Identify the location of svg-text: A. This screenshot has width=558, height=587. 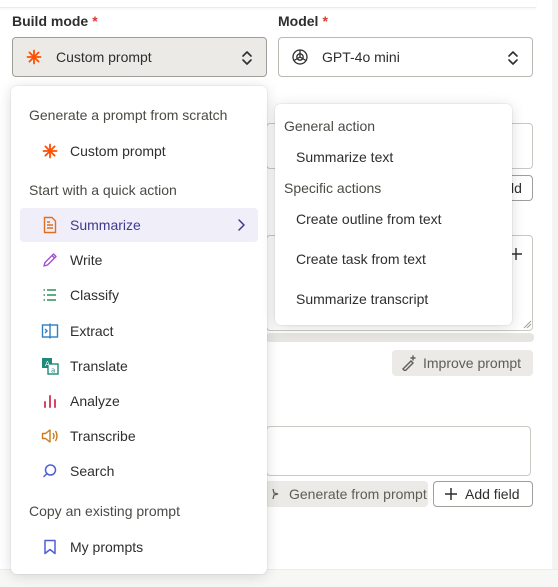
(47, 364).